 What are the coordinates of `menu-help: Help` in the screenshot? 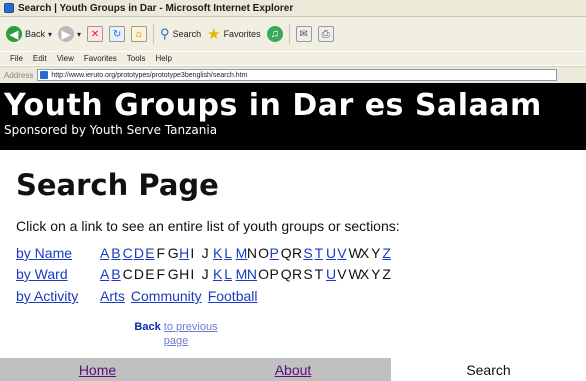 It's located at (163, 58).